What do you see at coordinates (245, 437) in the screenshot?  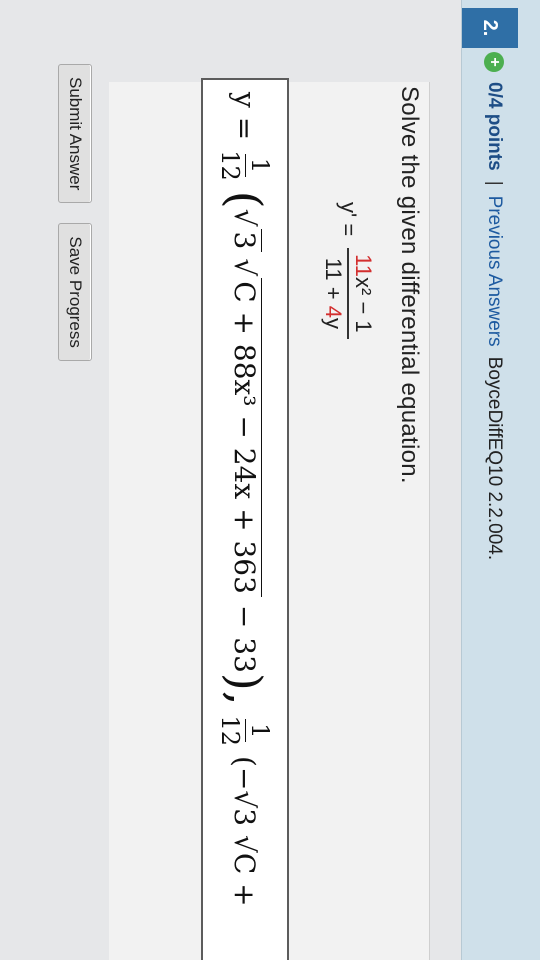 I see `radicand-inner: C + 88x³ − 24x + 363` at bounding box center [245, 437].